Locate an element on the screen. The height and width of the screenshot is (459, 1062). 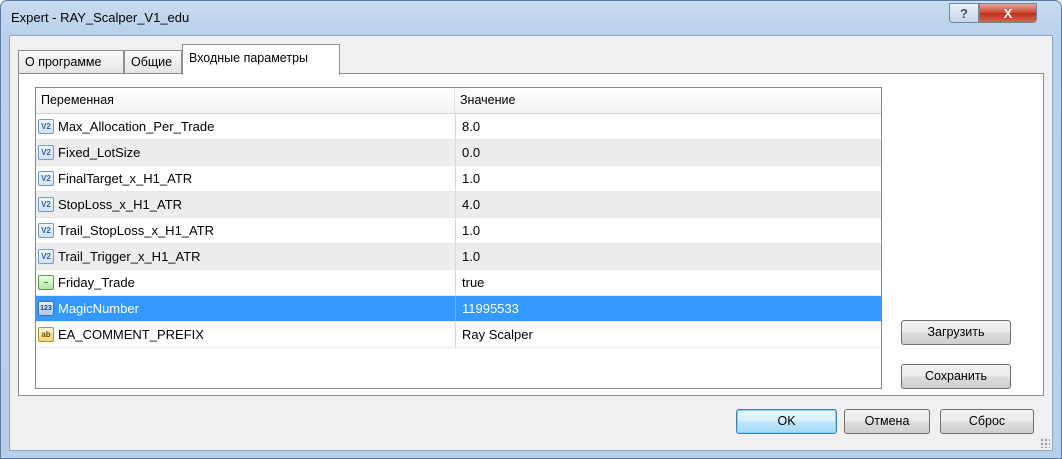
parameter-name: Max_Allocation_Per_Trade is located at coordinates (136, 126).